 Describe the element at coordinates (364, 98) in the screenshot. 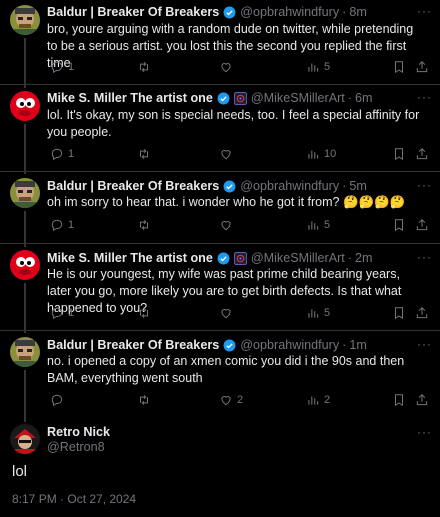

I see `timestamp: 6m` at that location.